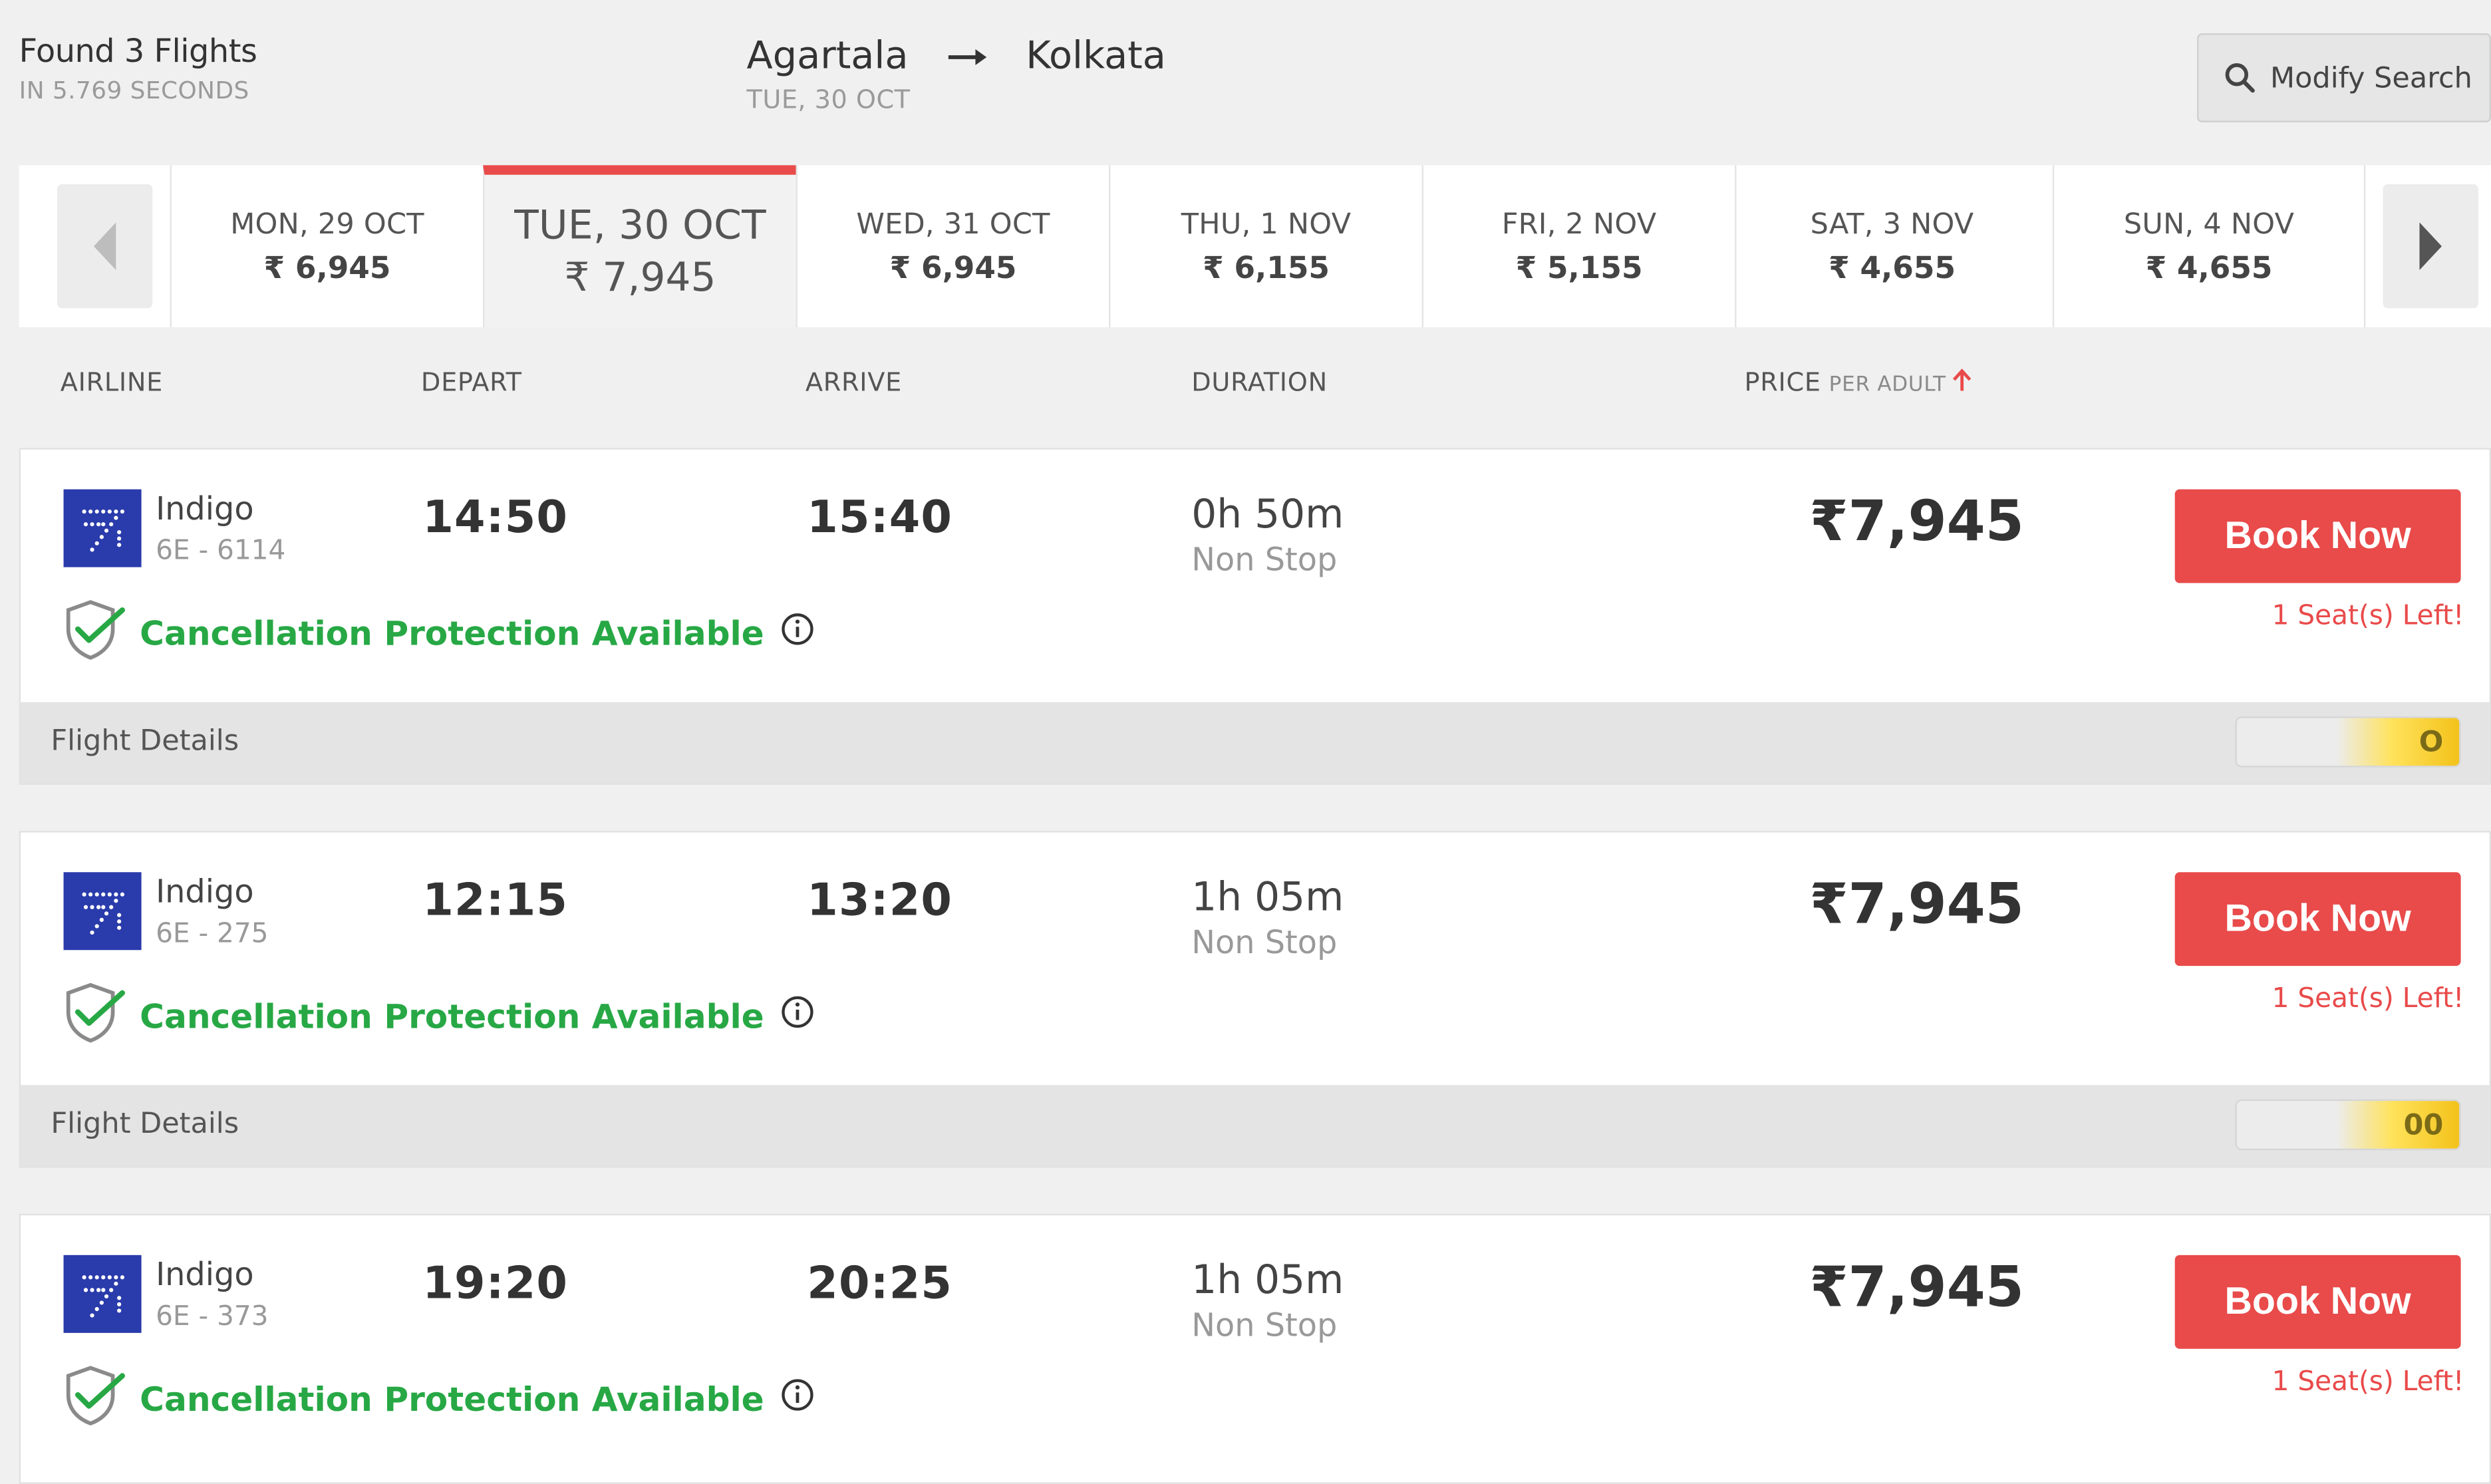 The width and height of the screenshot is (2491, 1484). What do you see at coordinates (2371, 78) in the screenshot?
I see `modify-search-label: Modify Search` at bounding box center [2371, 78].